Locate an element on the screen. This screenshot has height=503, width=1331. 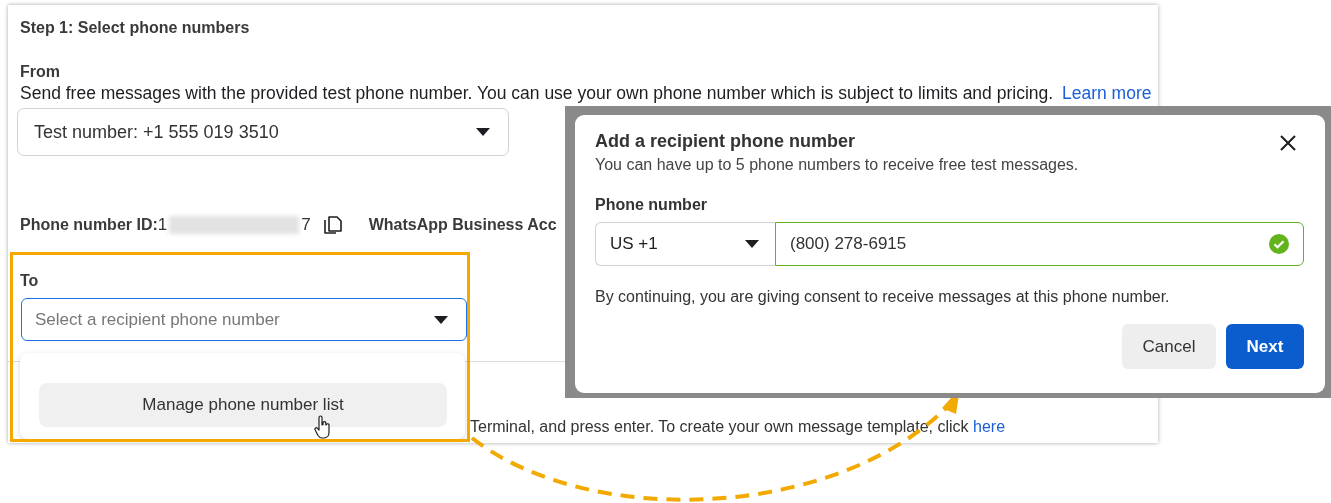
consent-text: By continuing, you are giving consent to receive messages at this phone number. is located at coordinates (883, 297).